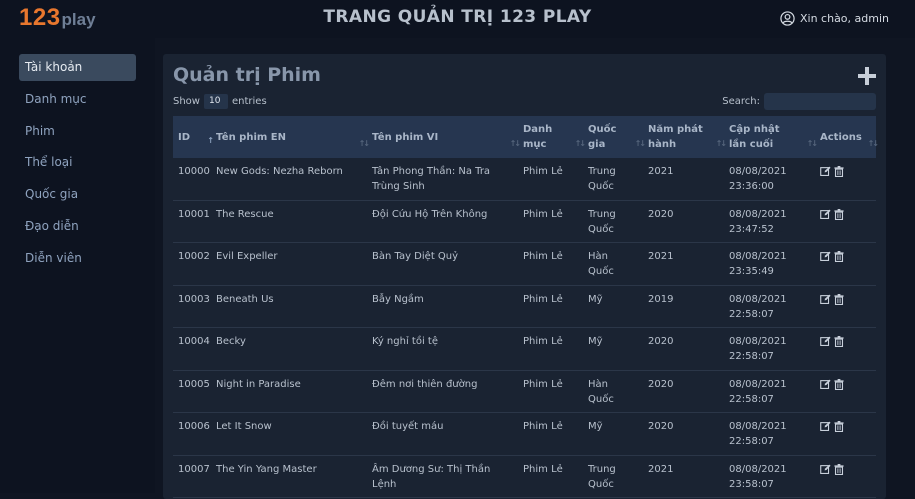 The height and width of the screenshot is (499, 915). What do you see at coordinates (194, 426) in the screenshot?
I see `cell-id: 10006` at bounding box center [194, 426].